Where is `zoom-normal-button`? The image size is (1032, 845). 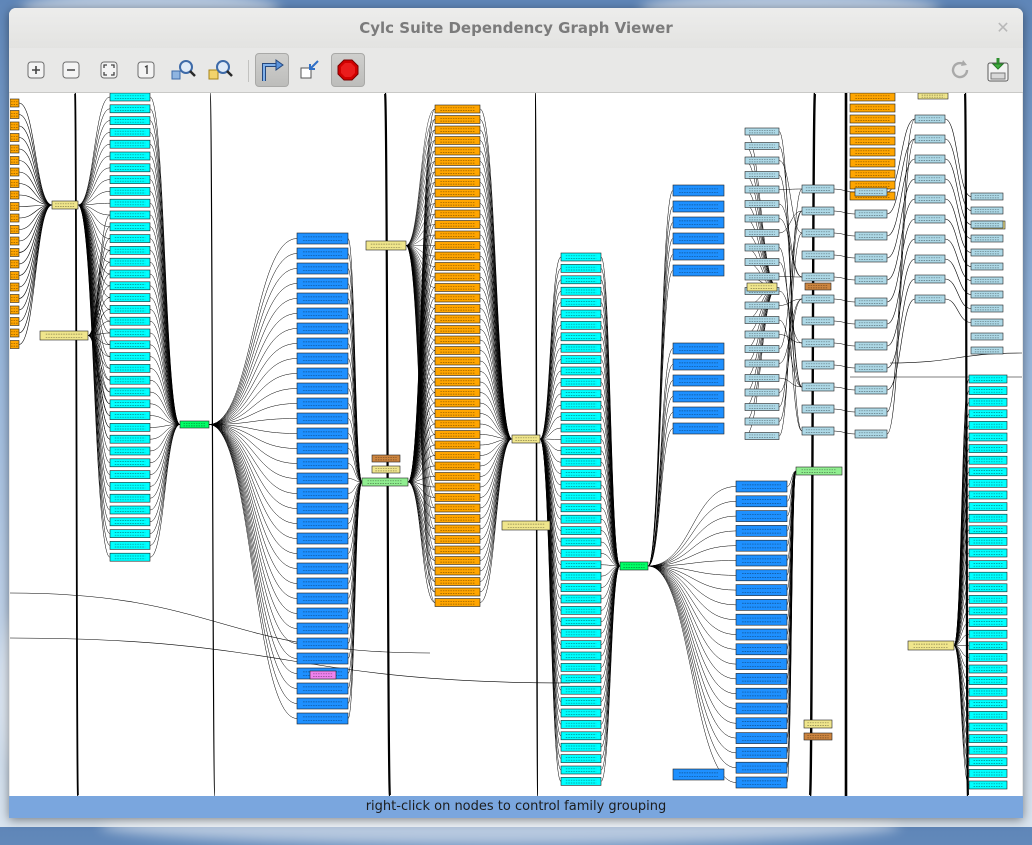 zoom-normal-button is located at coordinates (146, 70).